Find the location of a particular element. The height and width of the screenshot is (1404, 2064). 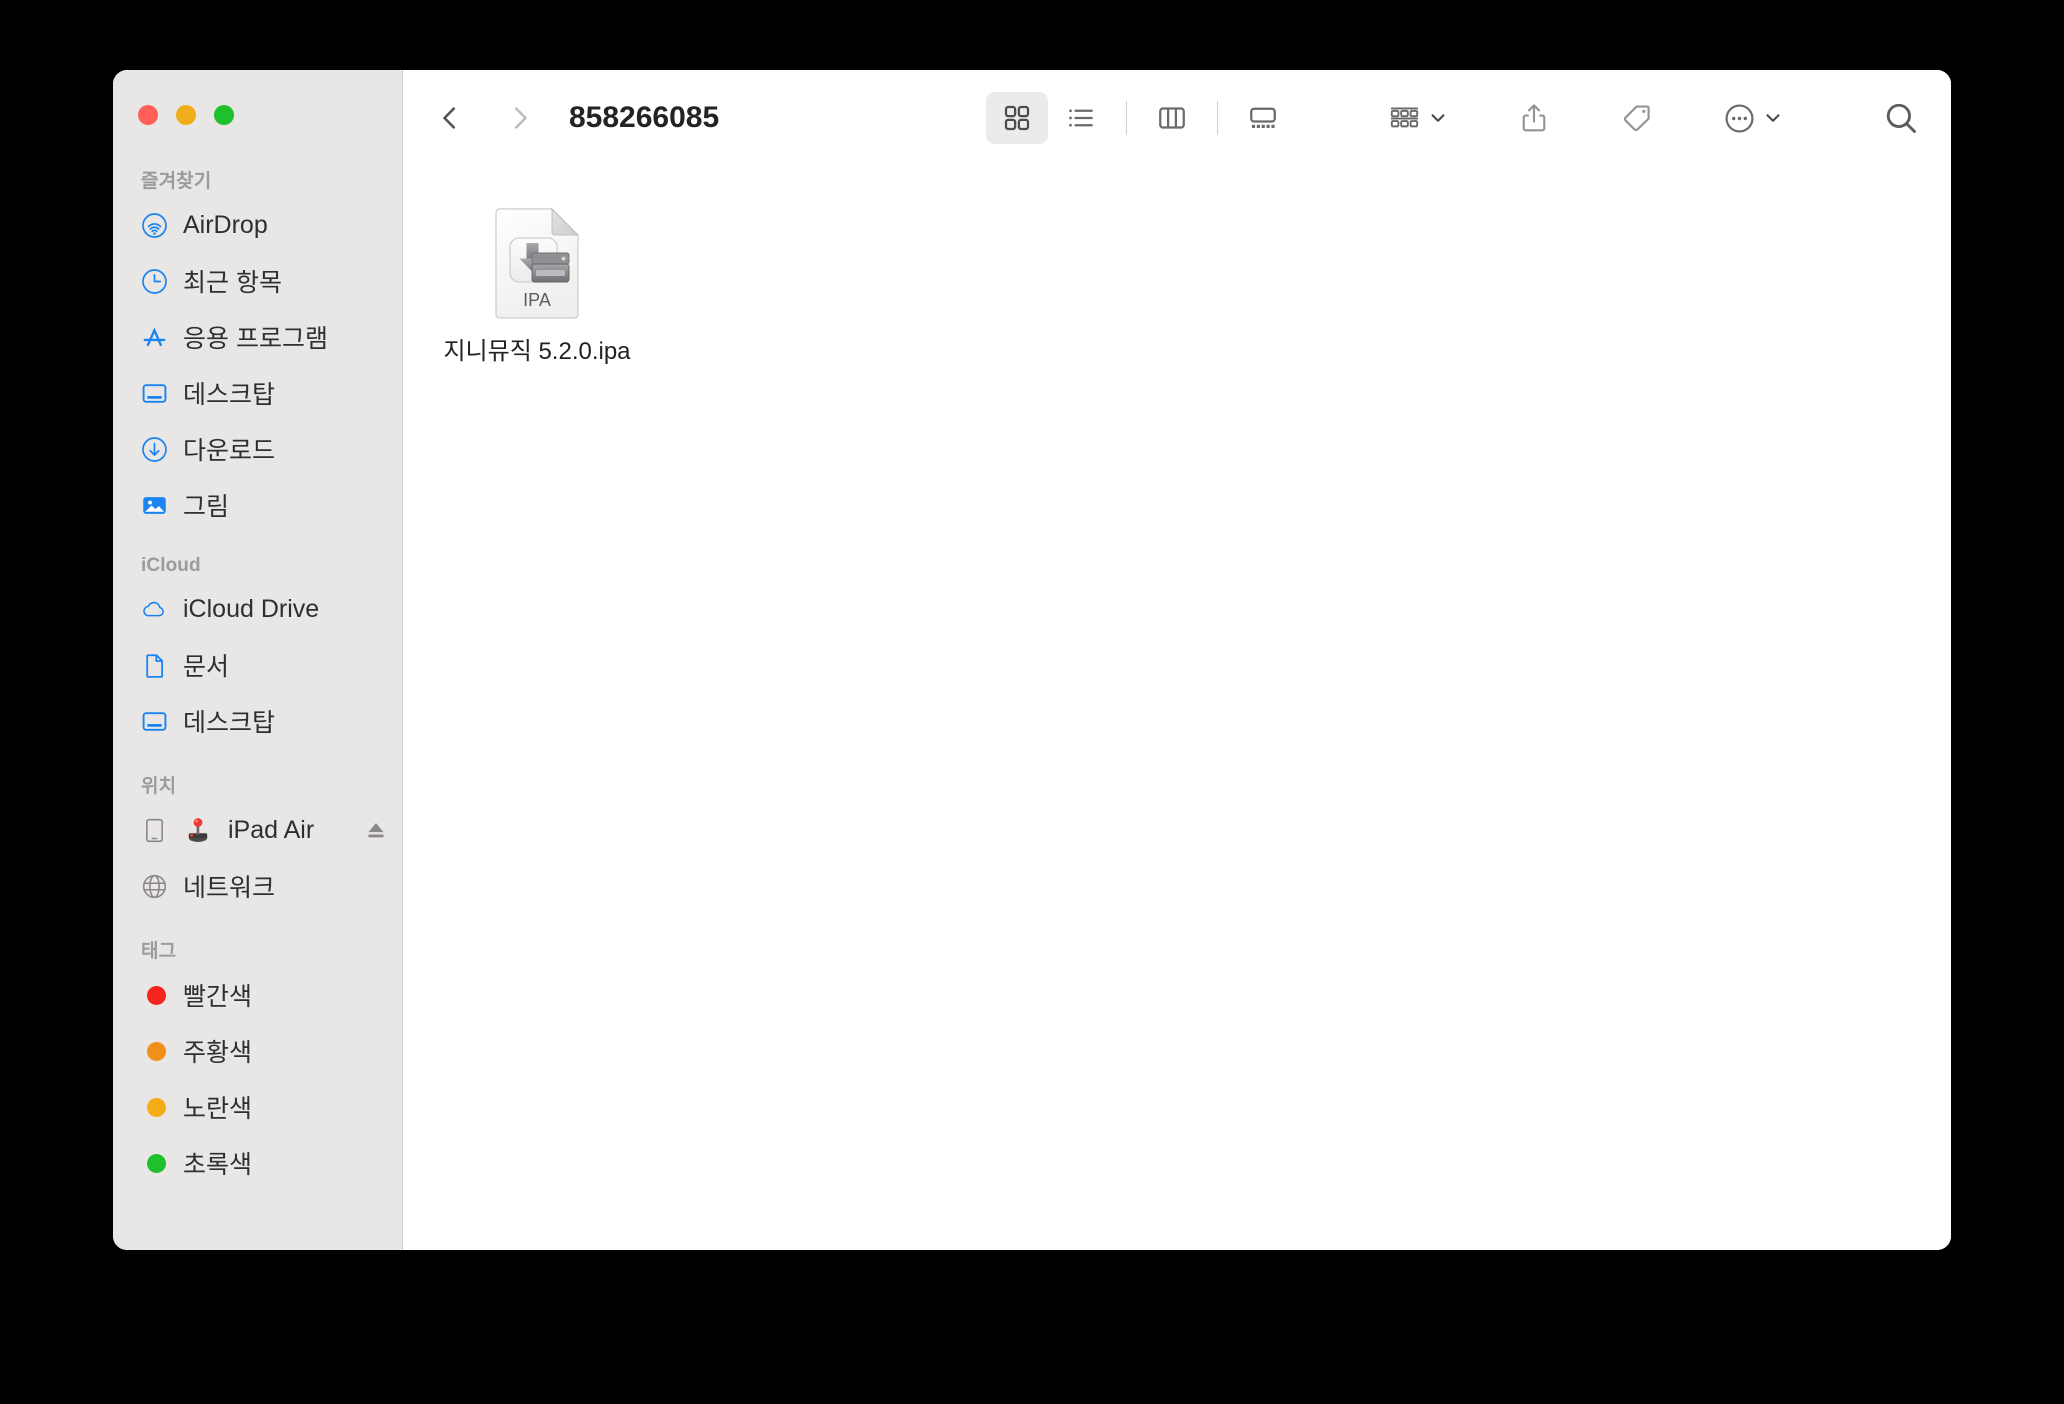

sidebar-section-tags-title: 태그 is located at coordinates (159, 951).